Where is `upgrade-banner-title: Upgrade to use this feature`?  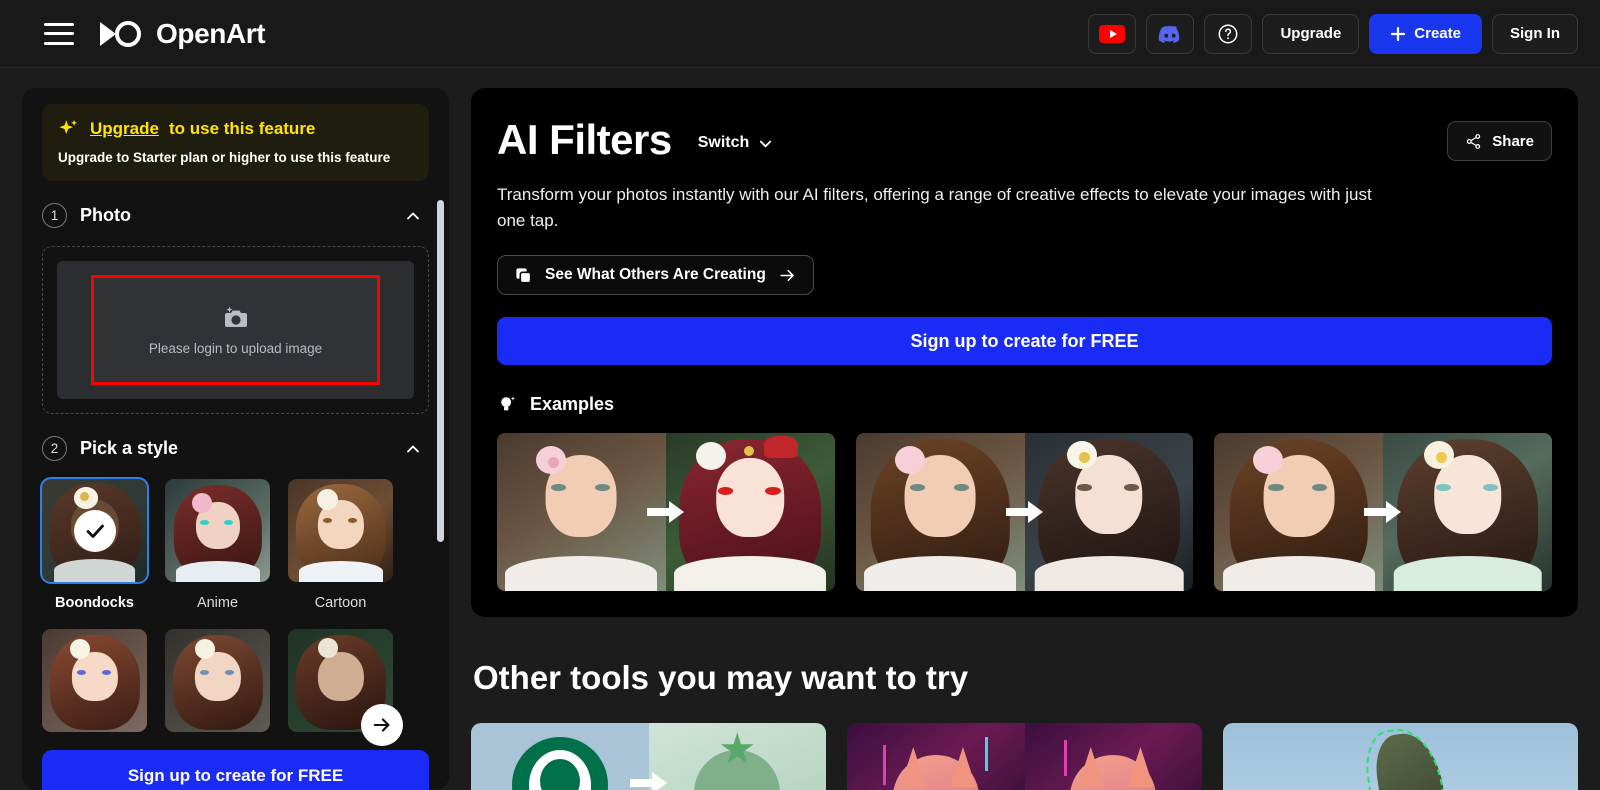
upgrade-banner-title: Upgrade to use this feature is located at coordinates (235, 129).